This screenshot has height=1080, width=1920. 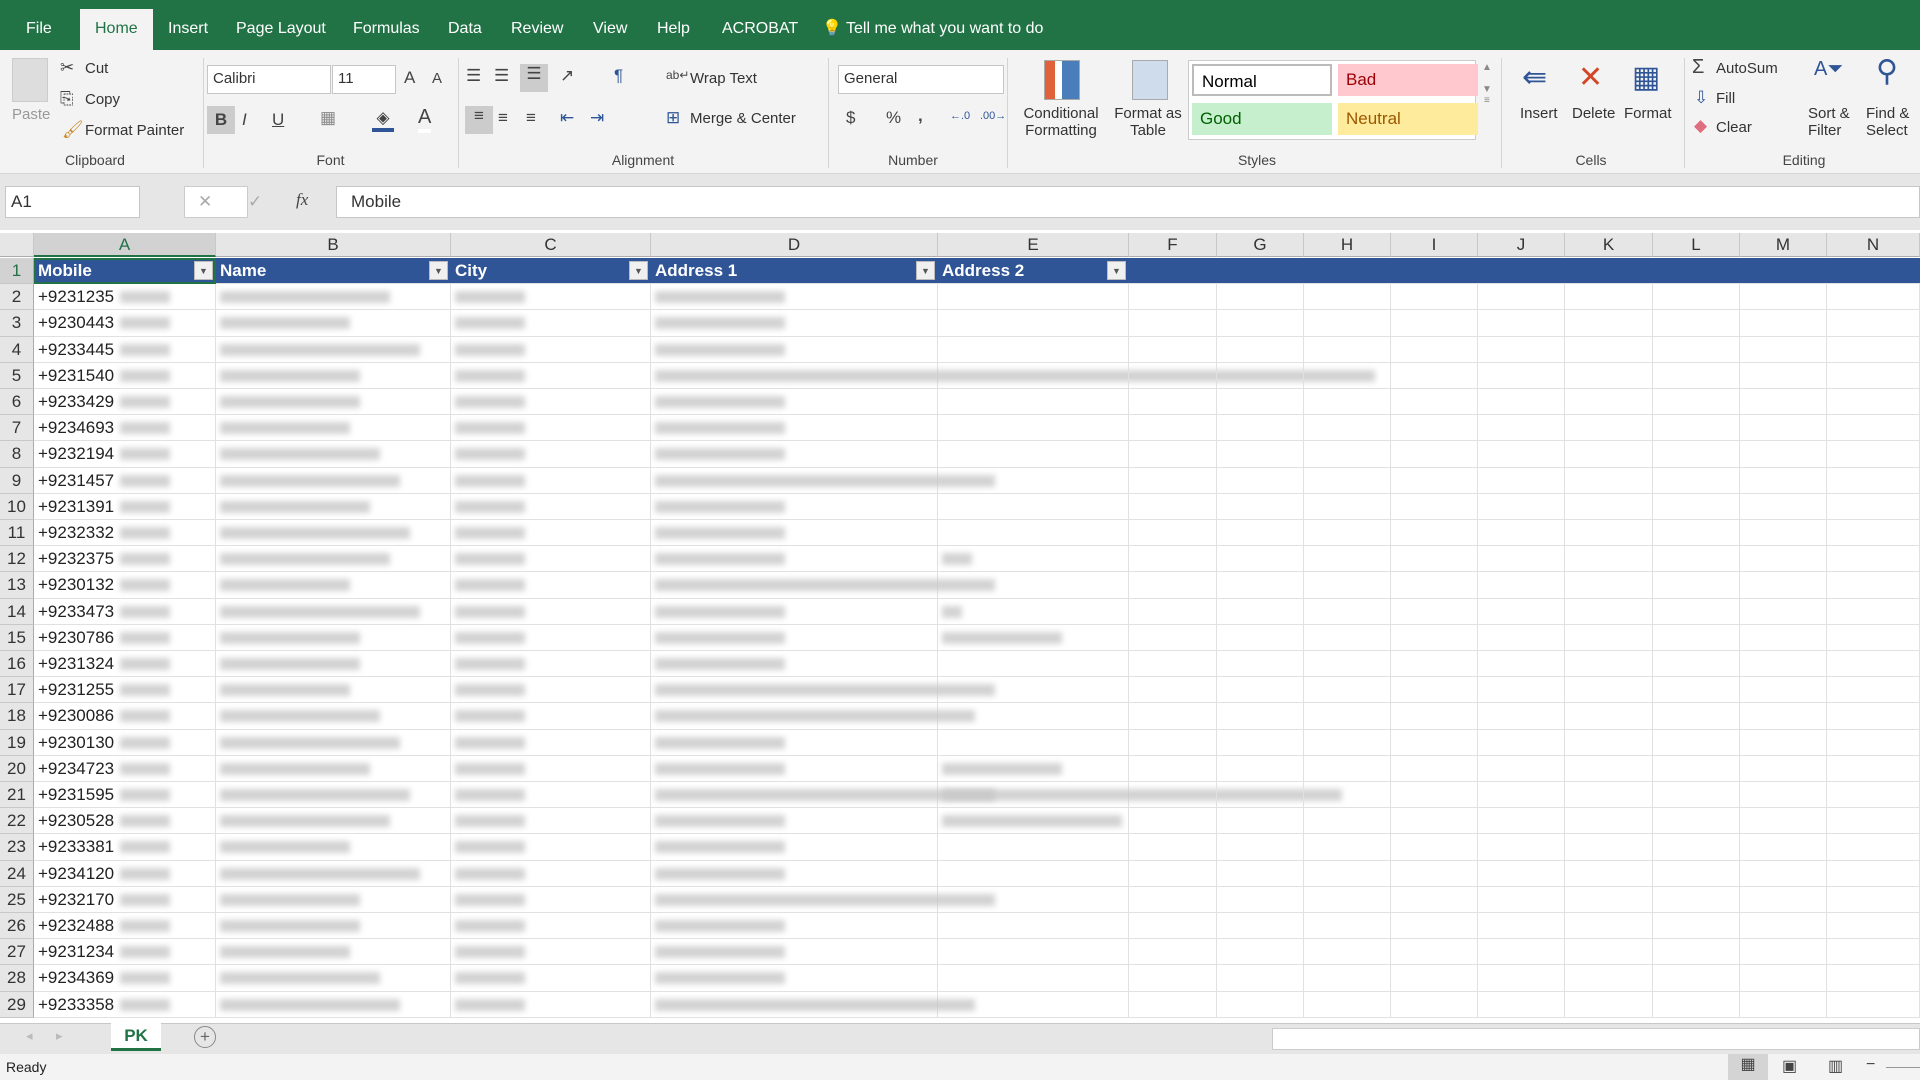 What do you see at coordinates (125, 506) in the screenshot?
I see `cell: +9231391` at bounding box center [125, 506].